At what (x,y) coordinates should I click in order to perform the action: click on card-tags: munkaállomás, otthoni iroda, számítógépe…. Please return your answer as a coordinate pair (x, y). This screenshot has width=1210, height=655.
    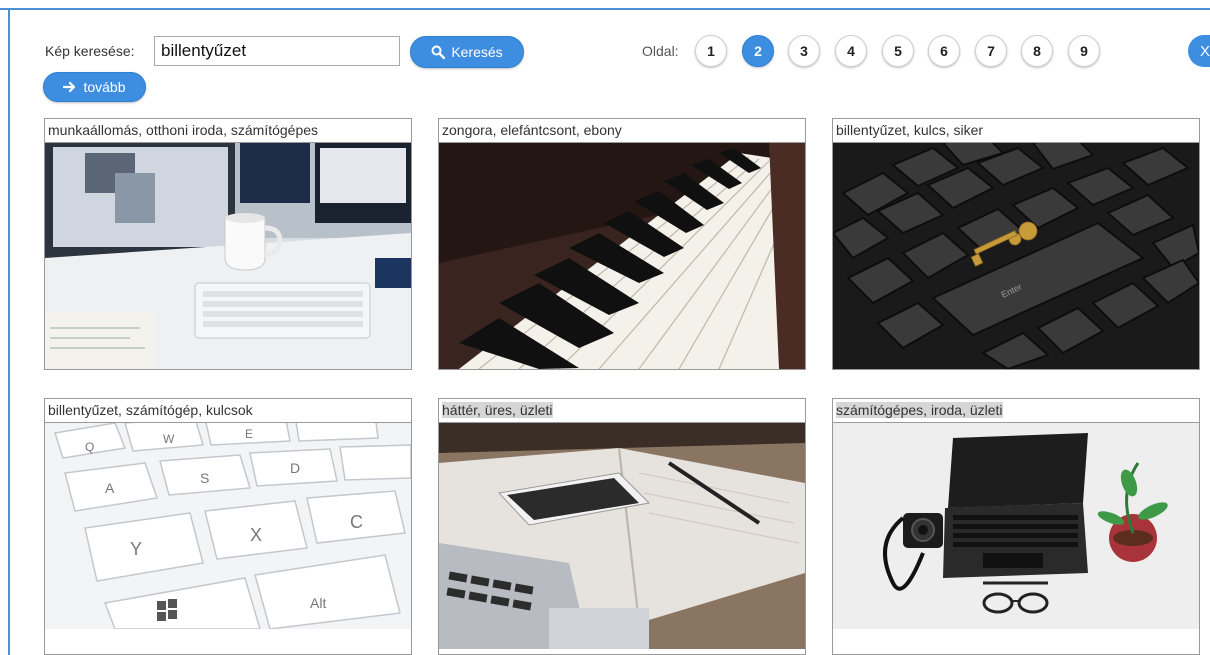
    Looking at the image, I should click on (228, 131).